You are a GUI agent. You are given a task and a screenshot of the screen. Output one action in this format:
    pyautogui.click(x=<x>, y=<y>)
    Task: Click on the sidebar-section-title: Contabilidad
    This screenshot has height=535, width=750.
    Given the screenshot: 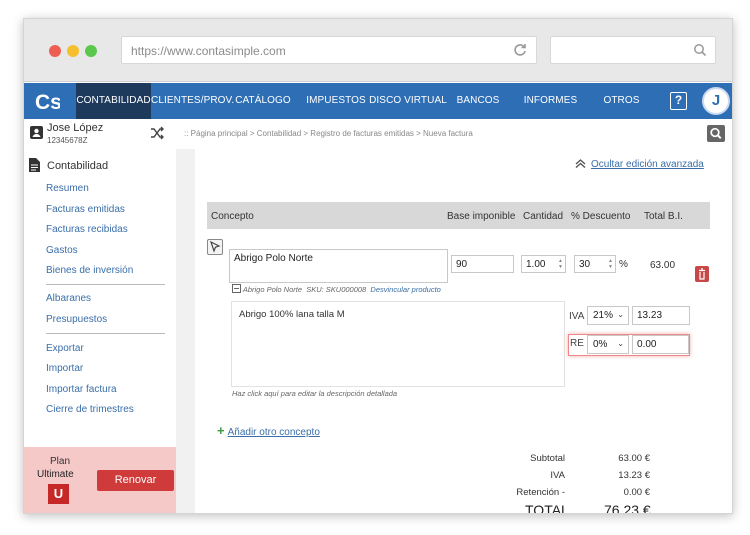 What is the action you would take?
    pyautogui.click(x=78, y=166)
    